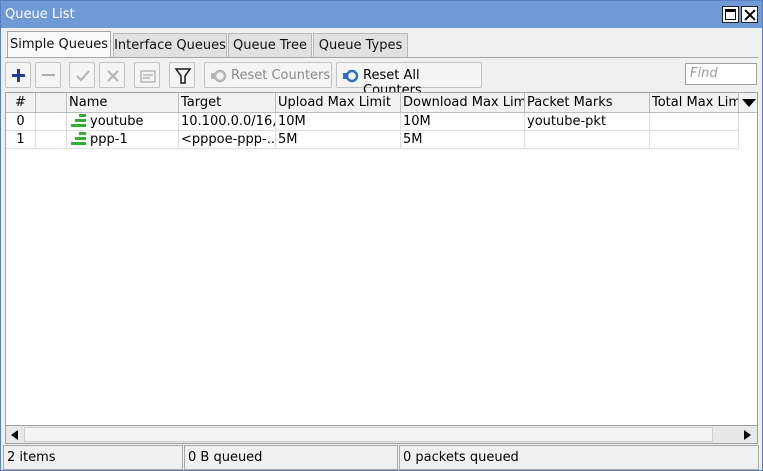 Image resolution: width=763 pixels, height=471 pixels. Describe the element at coordinates (694, 103) in the screenshot. I see `col-header-total-max-limit: Total Max Limit` at that location.